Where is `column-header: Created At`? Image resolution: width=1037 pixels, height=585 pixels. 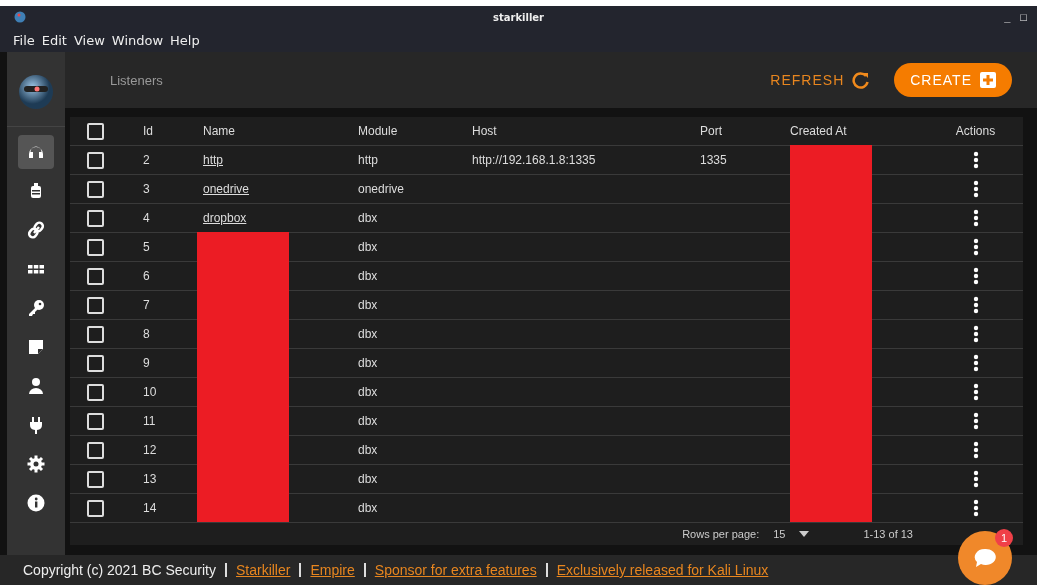
column-header: Created At is located at coordinates (818, 131).